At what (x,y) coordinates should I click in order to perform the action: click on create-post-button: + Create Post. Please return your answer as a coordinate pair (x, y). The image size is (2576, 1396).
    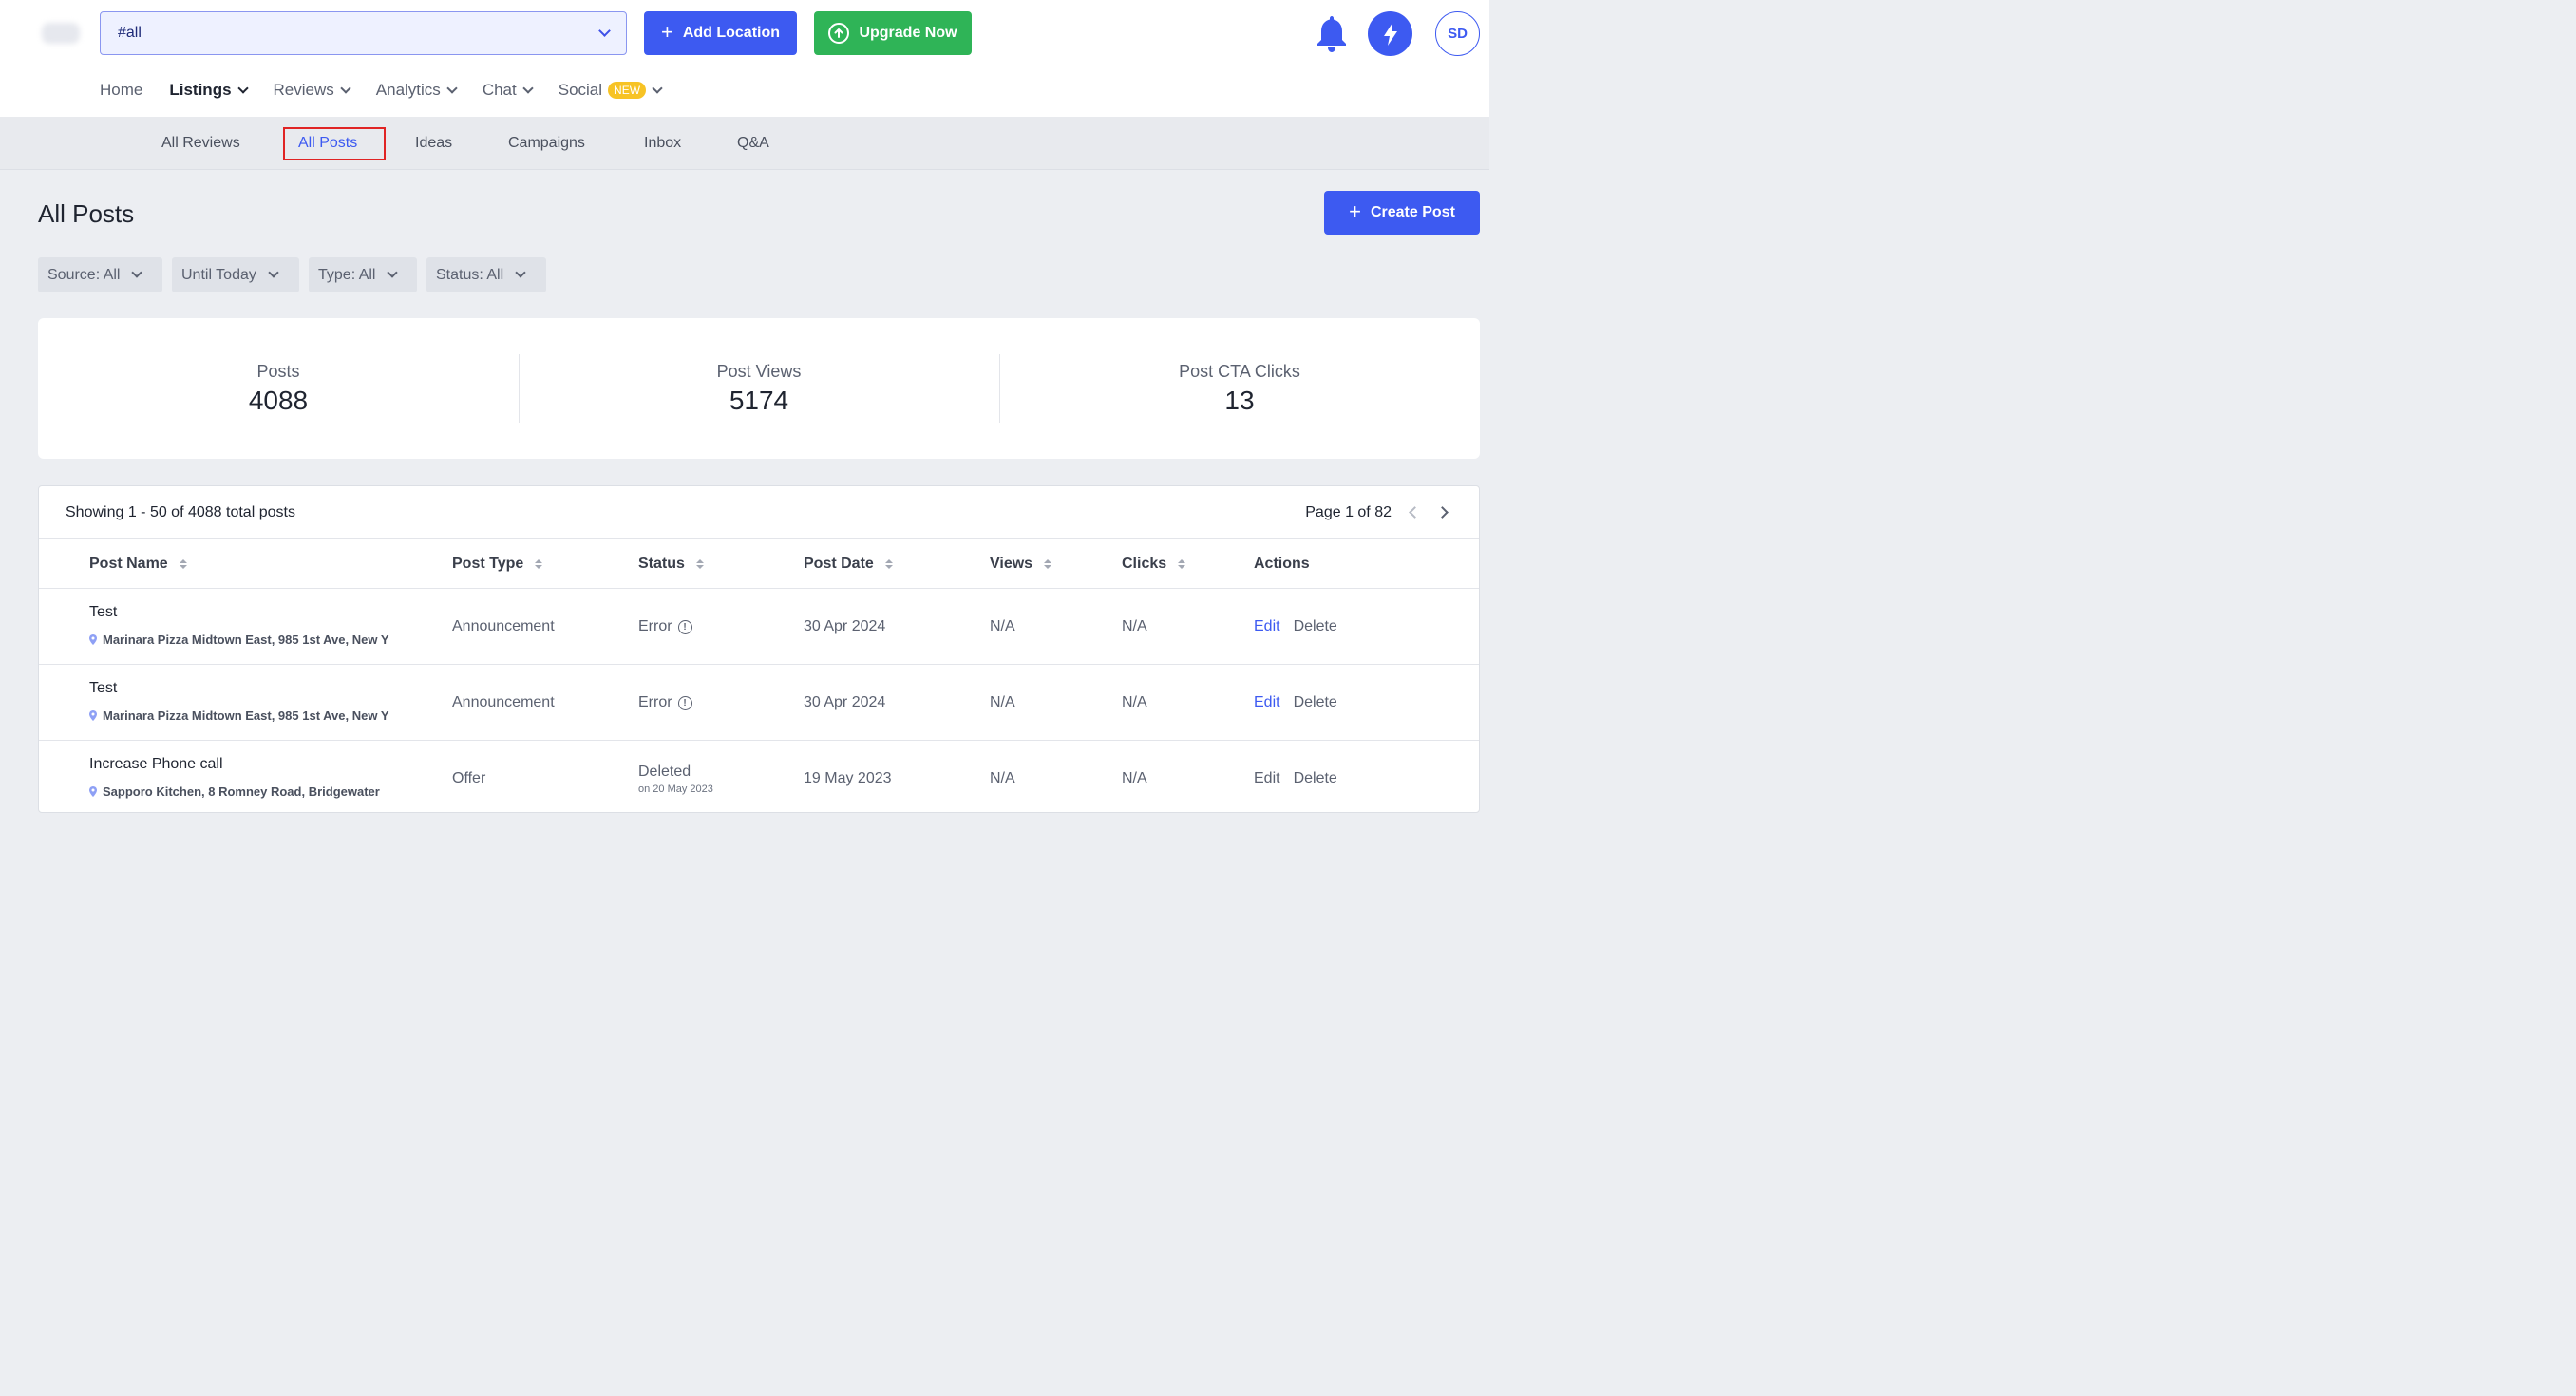
    Looking at the image, I should click on (1402, 213).